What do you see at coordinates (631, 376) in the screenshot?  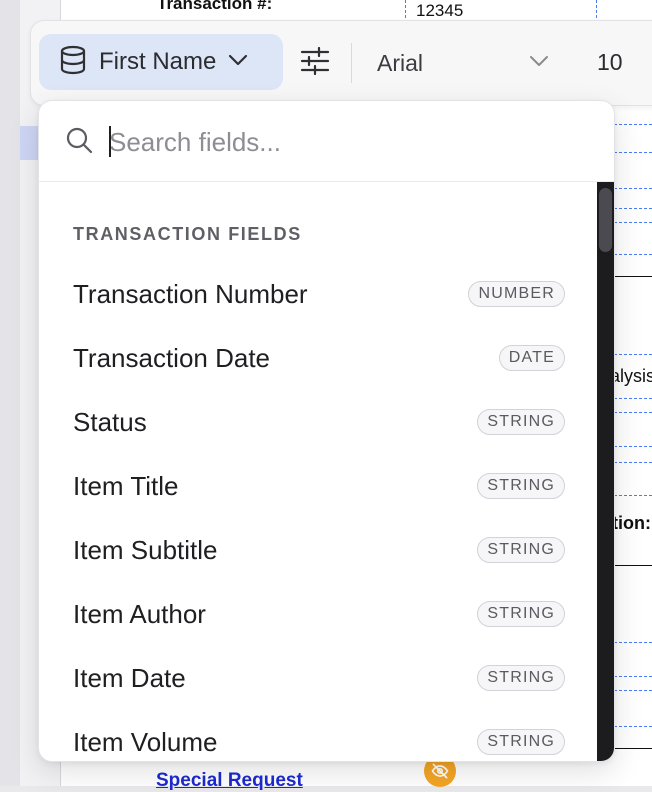 I see `partial-text: alysis` at bounding box center [631, 376].